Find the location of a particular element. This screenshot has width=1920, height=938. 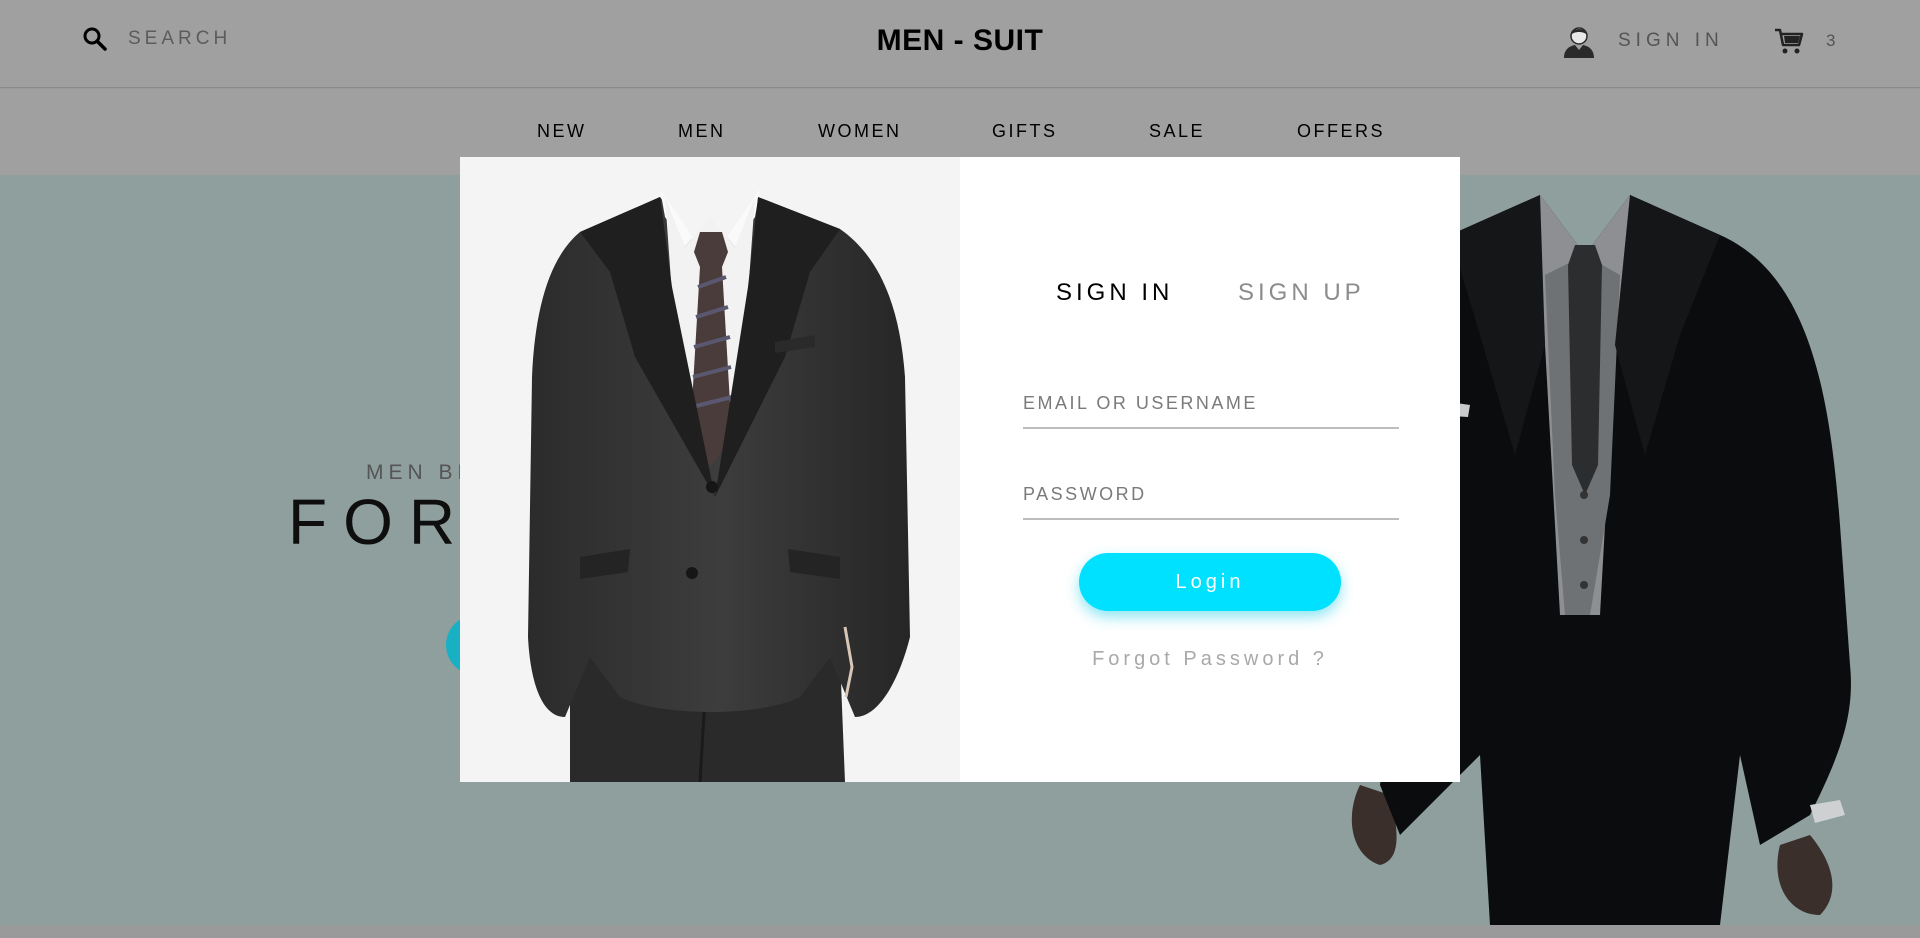

page-bottom-strip is located at coordinates (960, 931).